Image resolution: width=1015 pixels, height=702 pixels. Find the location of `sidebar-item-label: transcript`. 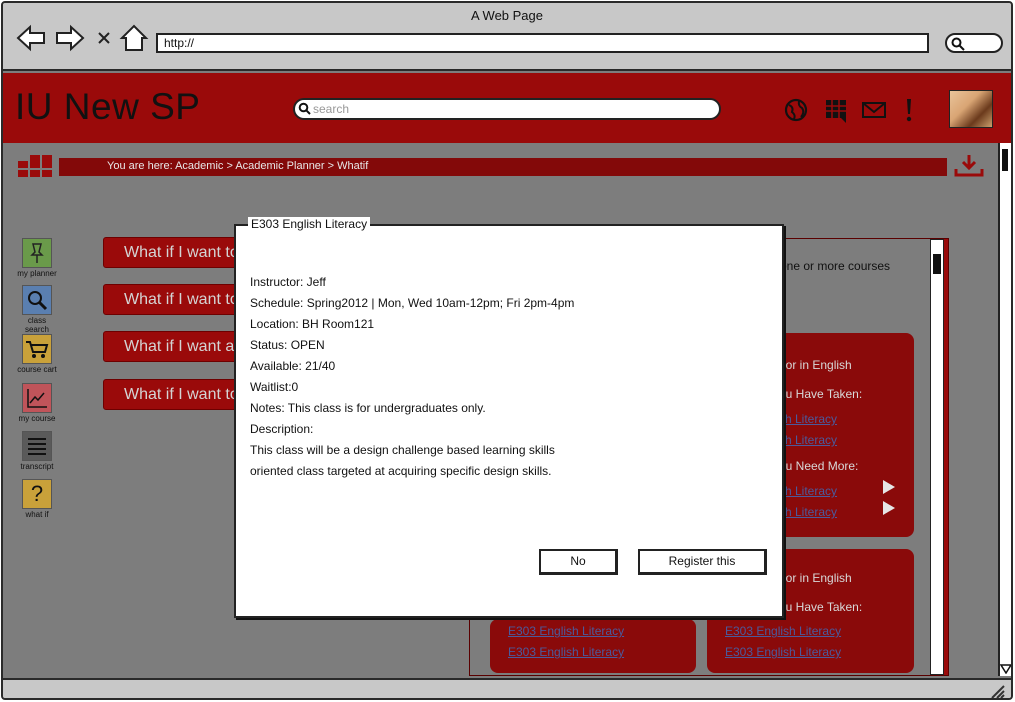

sidebar-item-label: transcript is located at coordinates (37, 466).